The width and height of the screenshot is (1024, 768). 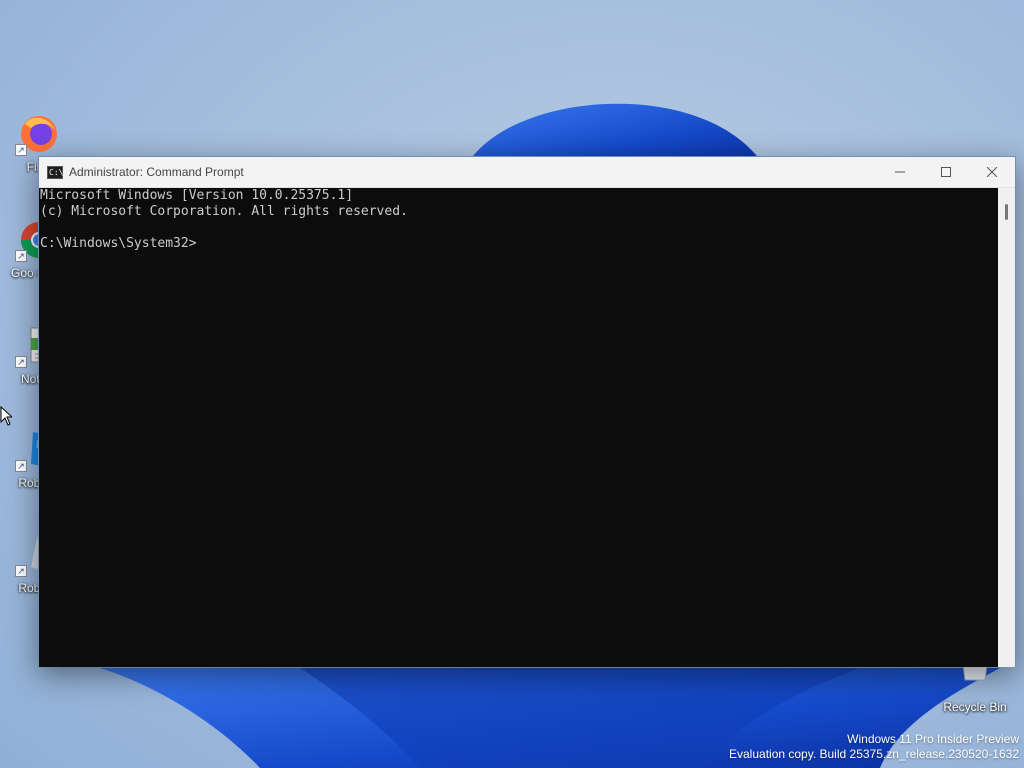 What do you see at coordinates (197, 195) in the screenshot?
I see `console-line: Microsoft Windows [Version 10.0.25375.1]` at bounding box center [197, 195].